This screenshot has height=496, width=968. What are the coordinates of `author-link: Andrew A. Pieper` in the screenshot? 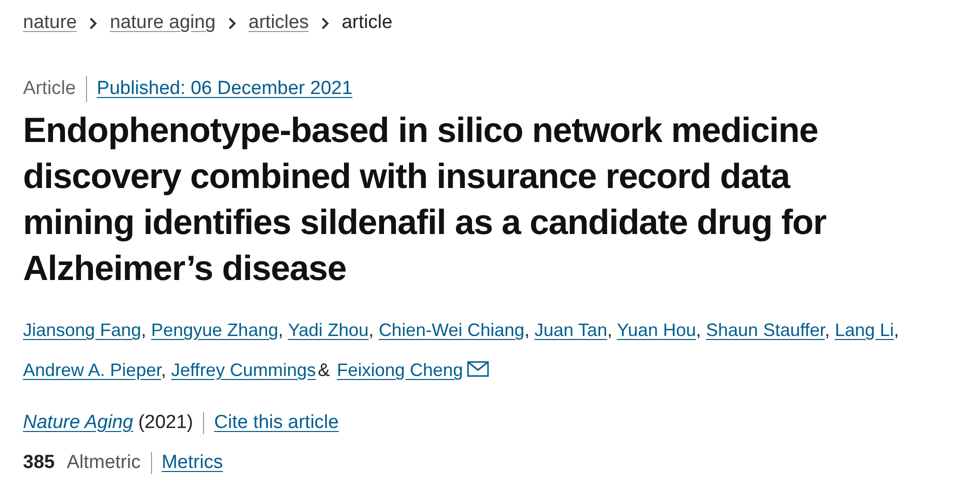 It's located at (92, 370).